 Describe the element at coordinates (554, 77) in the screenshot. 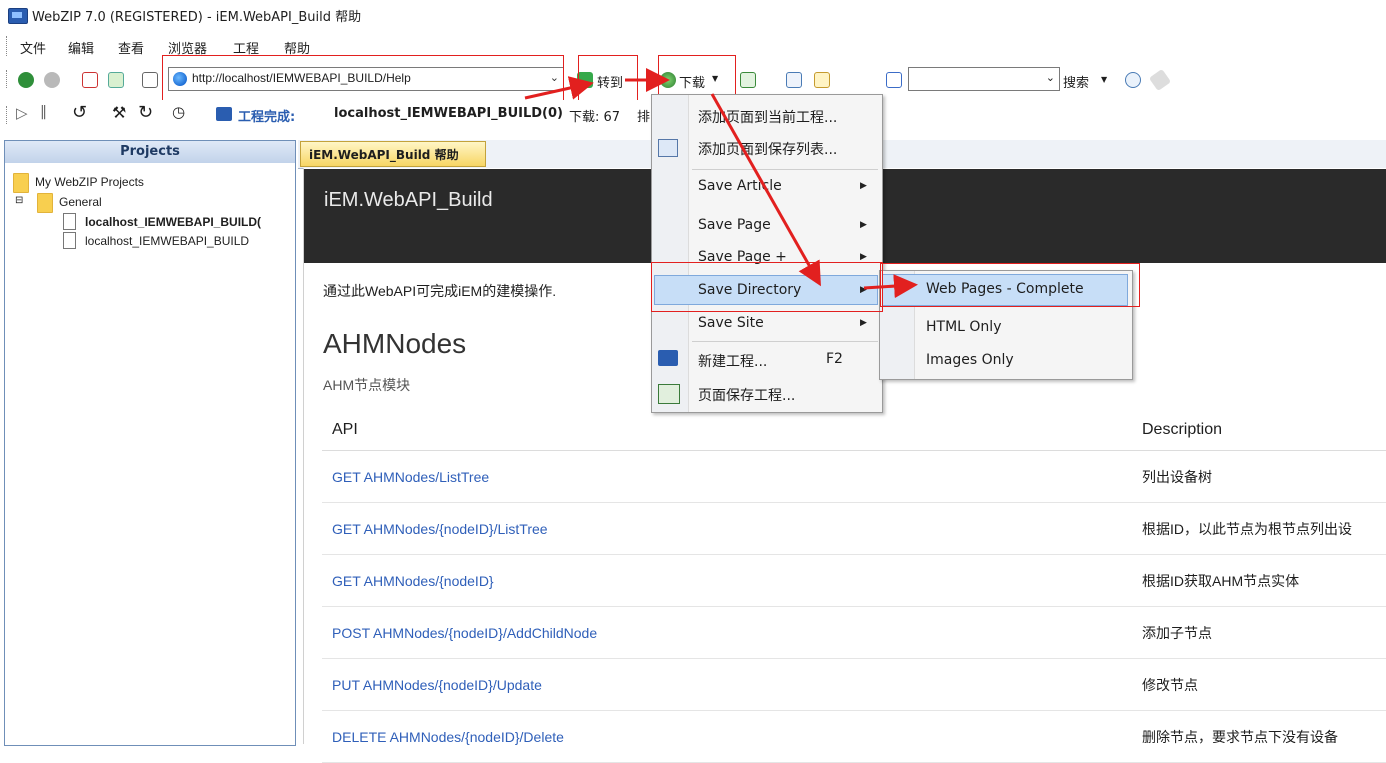

I see `chevron-down-icon: ⌄` at that location.